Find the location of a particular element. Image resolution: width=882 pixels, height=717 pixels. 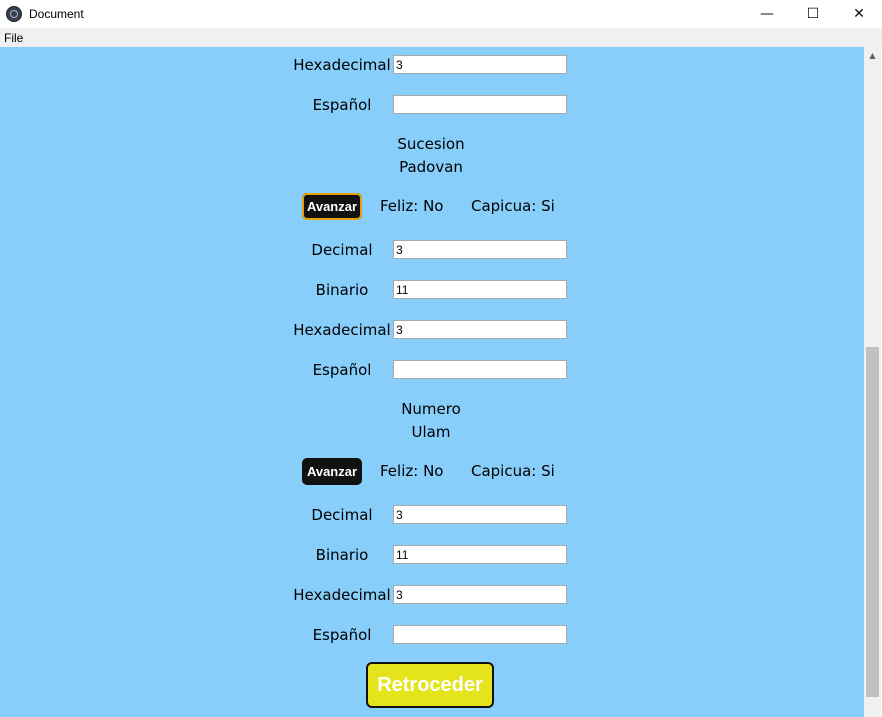

scroll-up-arrow-icon: ▲ is located at coordinates (872, 55).